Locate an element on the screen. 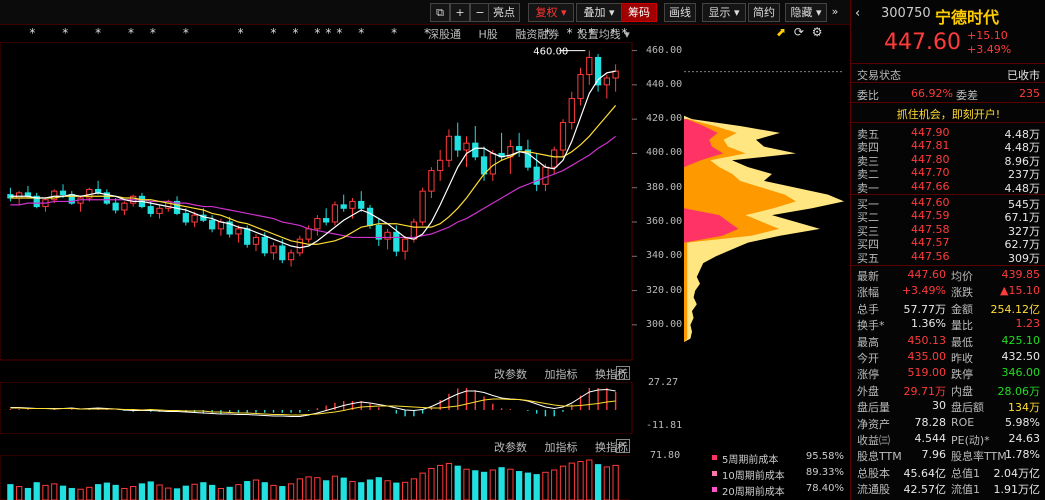  plus-icon: + is located at coordinates (460, 12).